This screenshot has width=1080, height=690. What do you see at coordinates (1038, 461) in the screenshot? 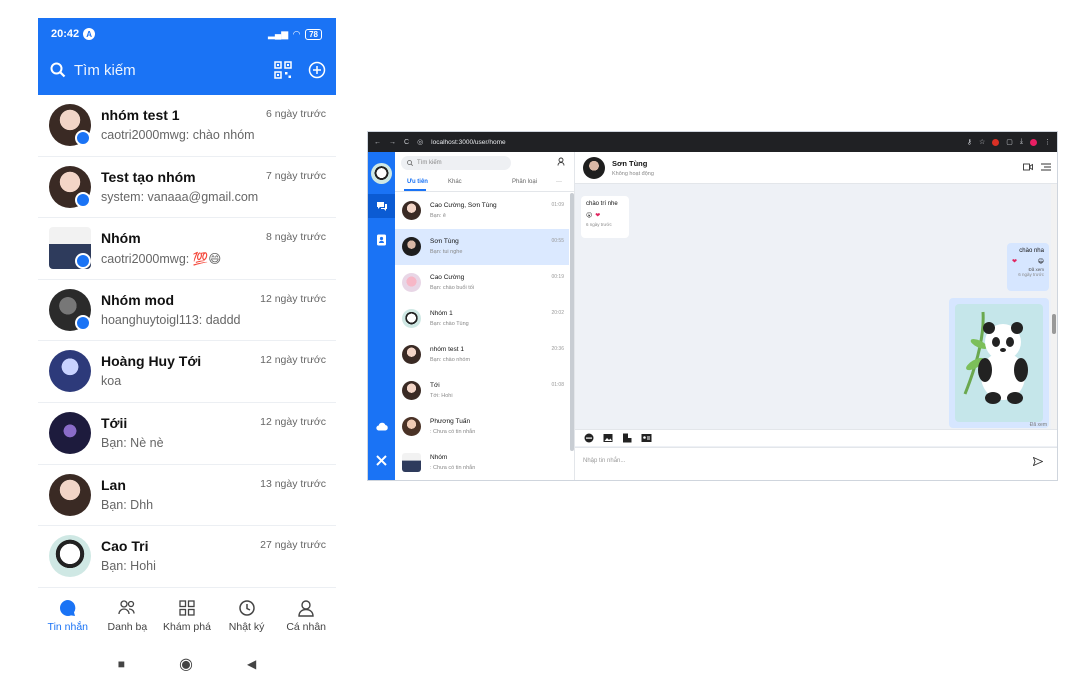
I see `send-icon` at bounding box center [1038, 461].